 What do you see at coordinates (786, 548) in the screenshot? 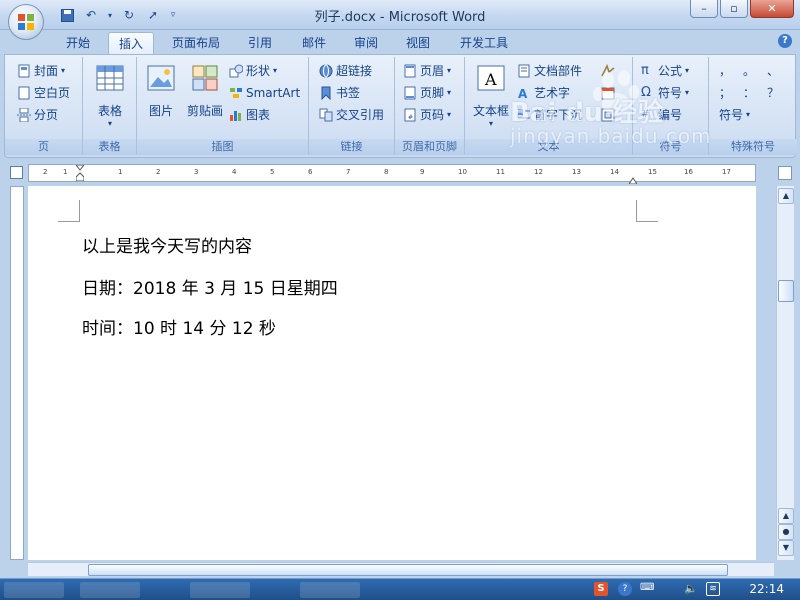
I see `next-page-icon: ▼` at bounding box center [786, 548].